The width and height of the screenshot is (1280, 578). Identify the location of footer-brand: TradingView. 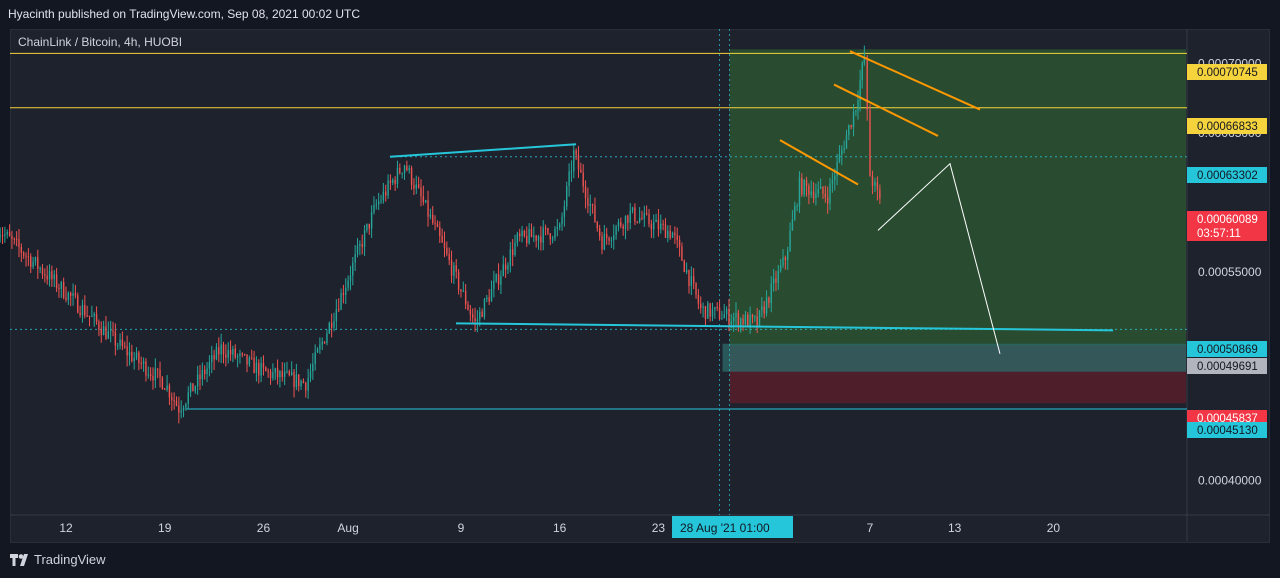
(70, 559).